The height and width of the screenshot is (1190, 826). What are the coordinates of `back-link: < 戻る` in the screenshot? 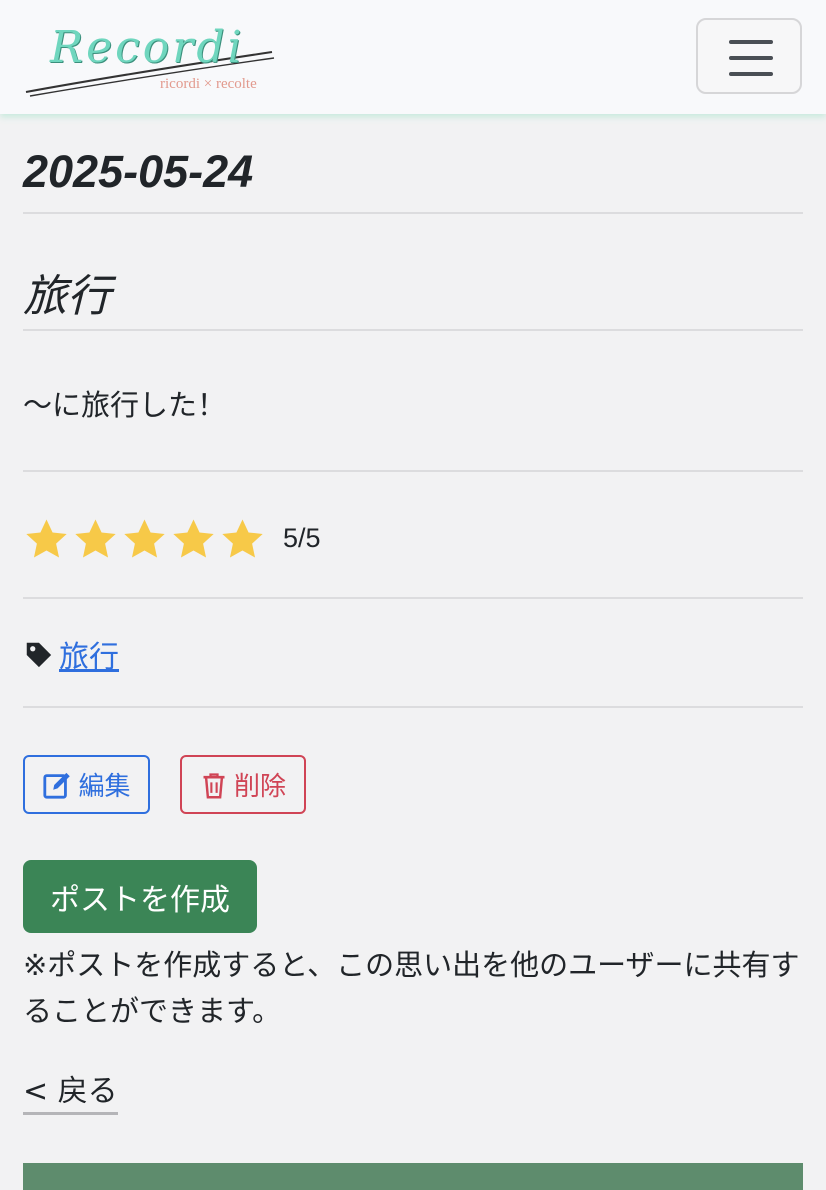 It's located at (70, 1090).